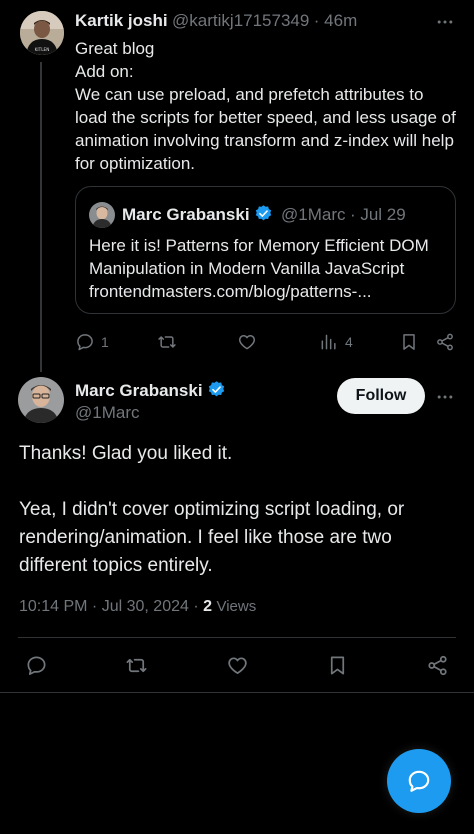 The width and height of the screenshot is (474, 834). Describe the element at coordinates (105, 342) in the screenshot. I see `reply-count: 1` at that location.